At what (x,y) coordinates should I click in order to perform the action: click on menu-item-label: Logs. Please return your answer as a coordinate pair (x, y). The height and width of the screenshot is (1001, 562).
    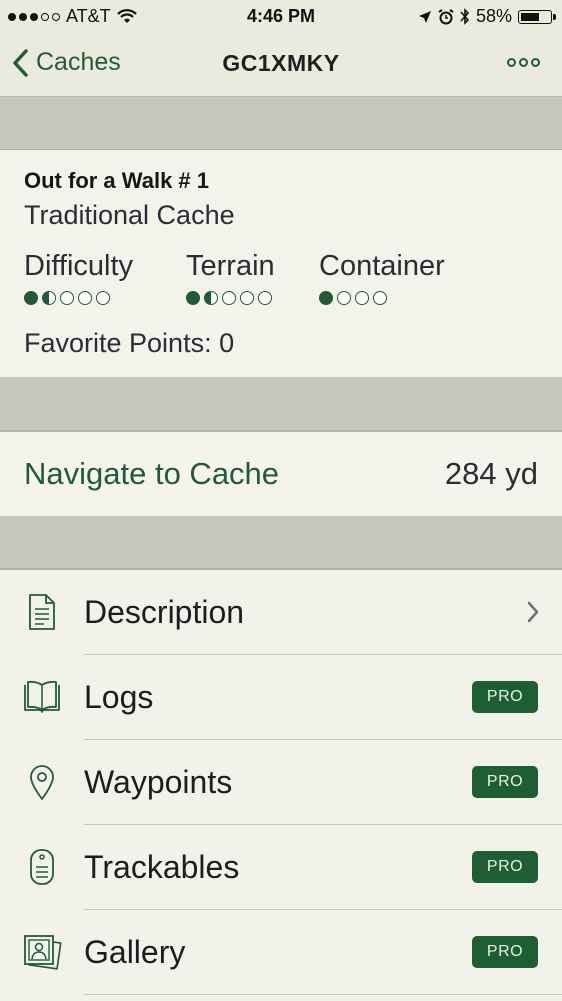
    Looking at the image, I should click on (119, 697).